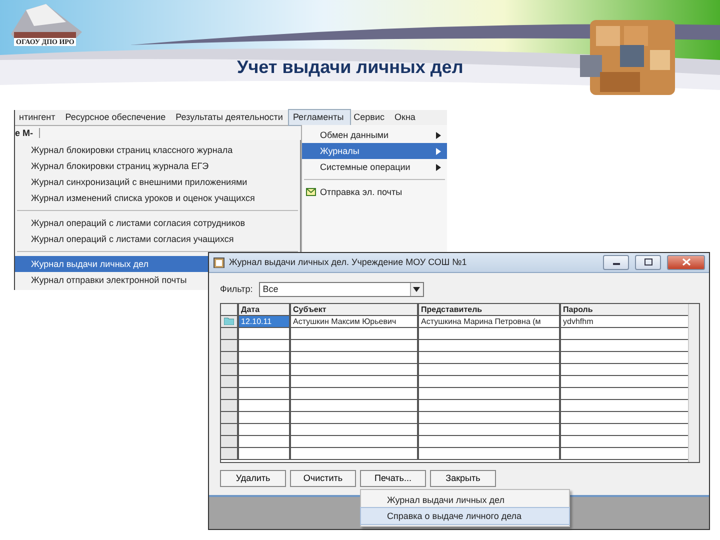 The width and height of the screenshot is (720, 540). I want to click on dialog-button: Удалить, so click(253, 478).